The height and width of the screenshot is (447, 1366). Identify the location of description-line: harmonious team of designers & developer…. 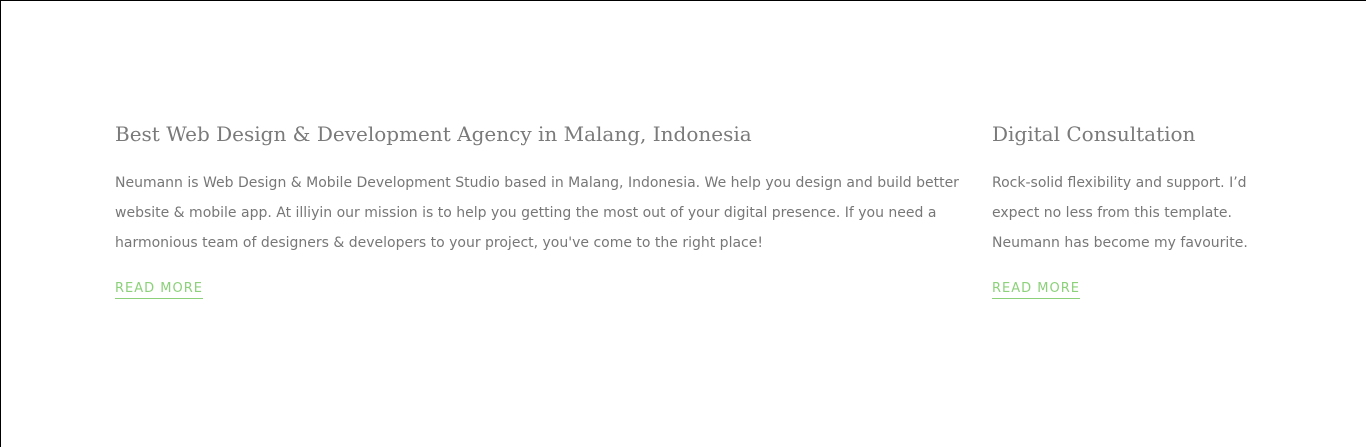
(439, 243).